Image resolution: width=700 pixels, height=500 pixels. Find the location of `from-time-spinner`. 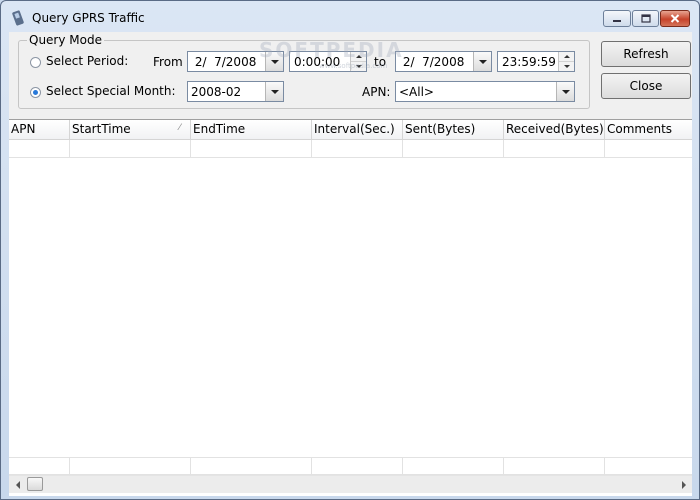

from-time-spinner is located at coordinates (358, 61).